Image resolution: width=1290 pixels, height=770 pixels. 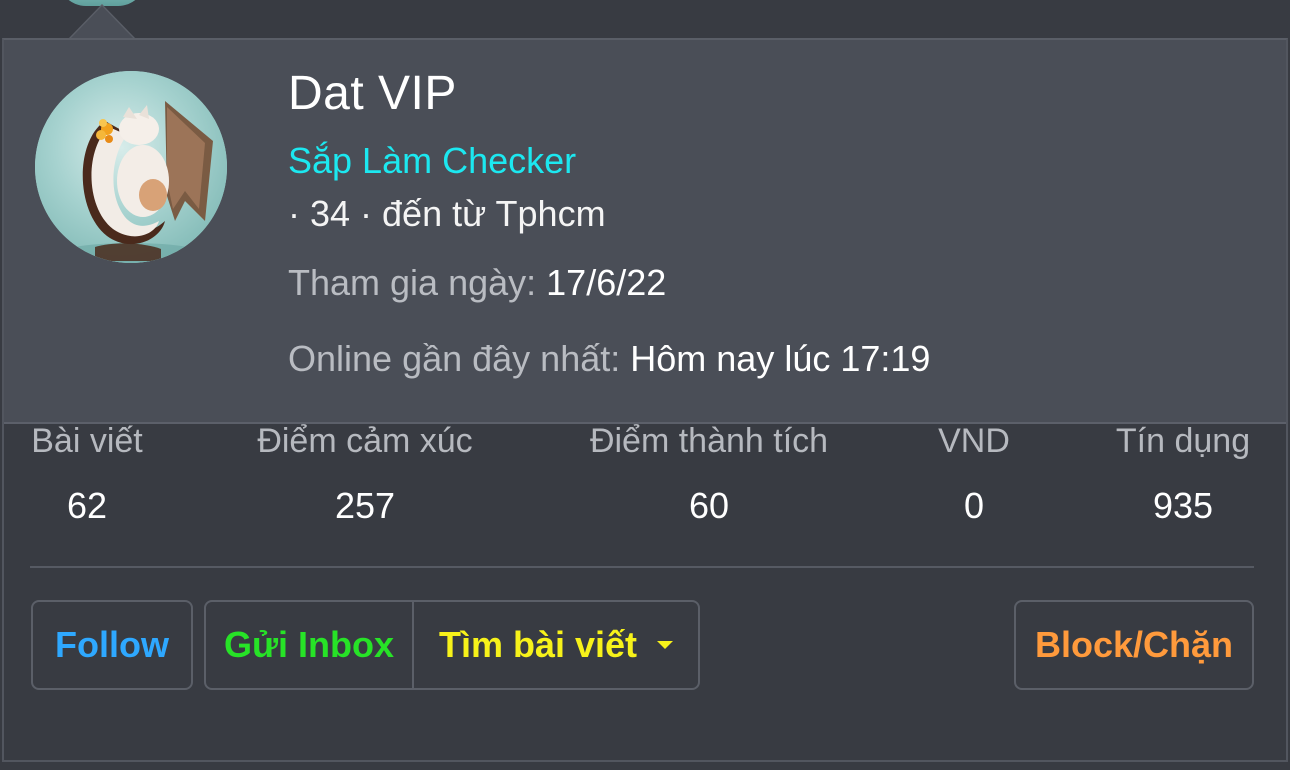 I want to click on online-label: Online gần đây nhất:, so click(x=454, y=358).